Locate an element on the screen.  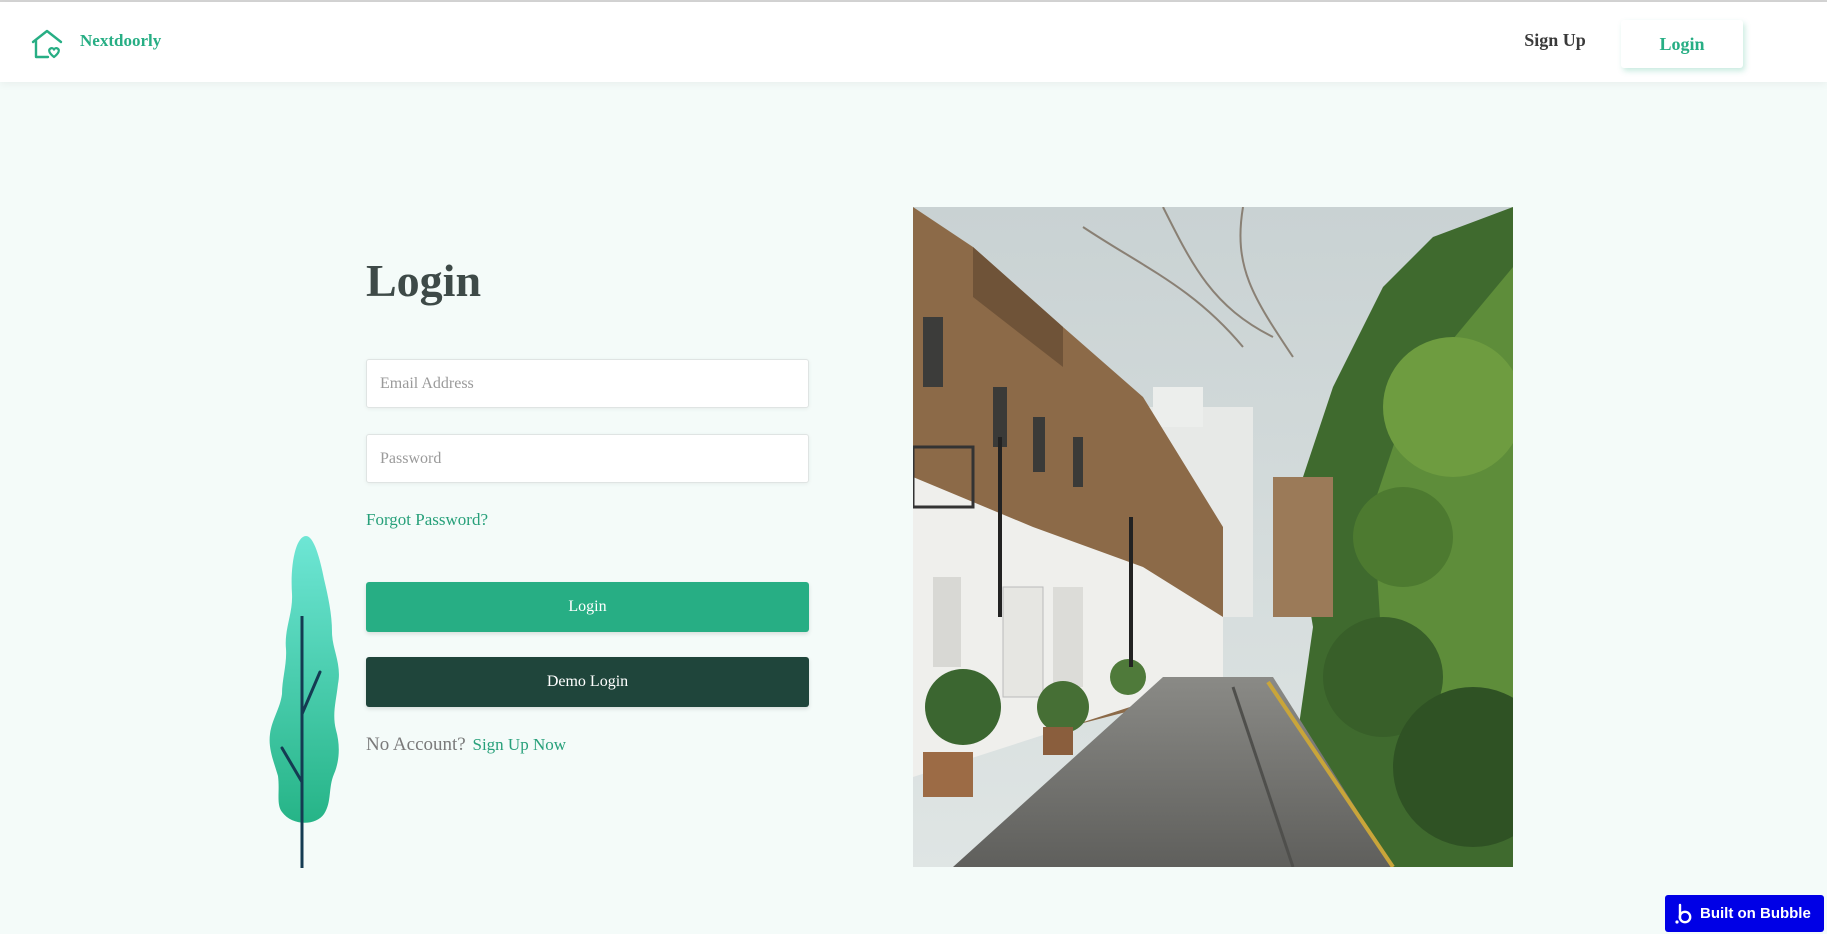
email-field is located at coordinates (587, 383).